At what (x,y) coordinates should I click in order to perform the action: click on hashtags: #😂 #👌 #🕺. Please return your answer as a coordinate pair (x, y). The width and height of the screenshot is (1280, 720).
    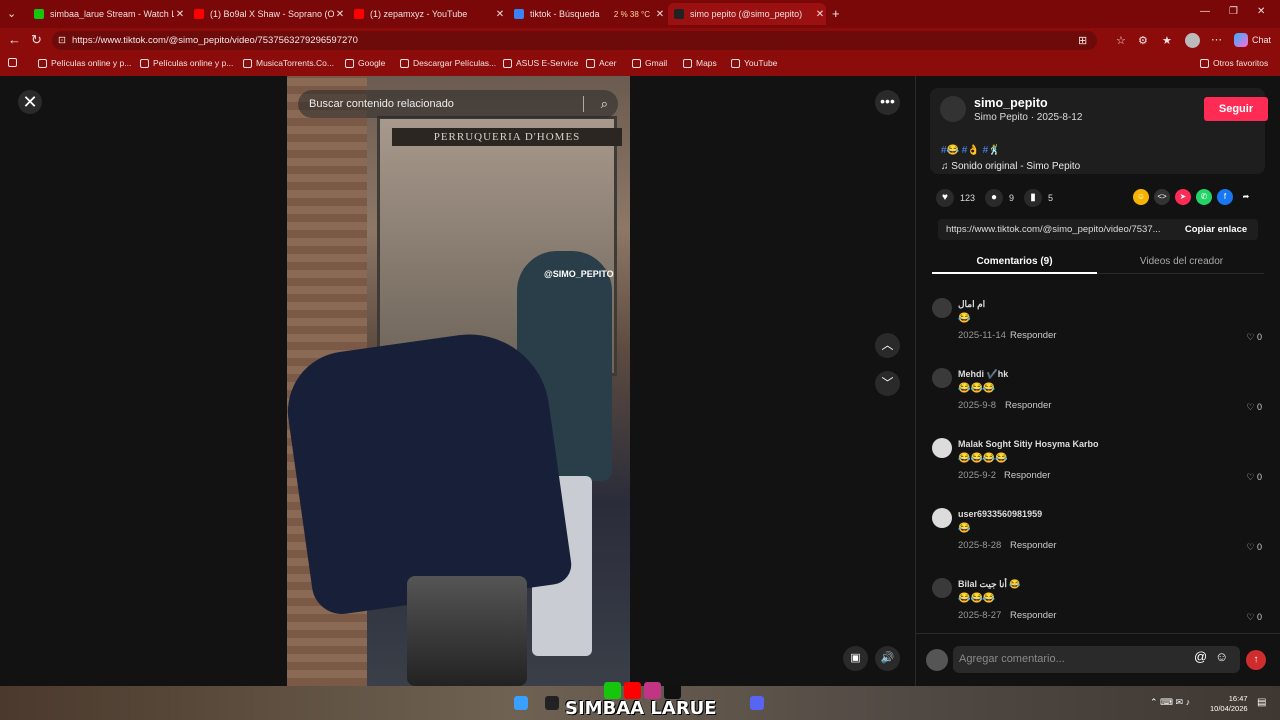
    Looking at the image, I should click on (971, 150).